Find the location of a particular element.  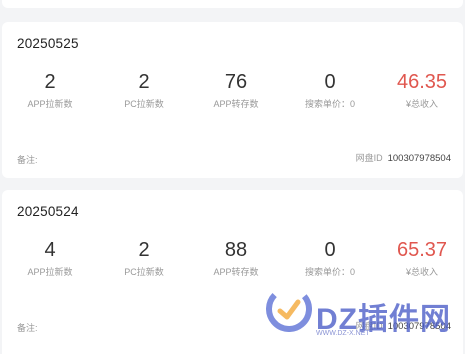

stat-app-save: 76 APP转存数 is located at coordinates (236, 90).